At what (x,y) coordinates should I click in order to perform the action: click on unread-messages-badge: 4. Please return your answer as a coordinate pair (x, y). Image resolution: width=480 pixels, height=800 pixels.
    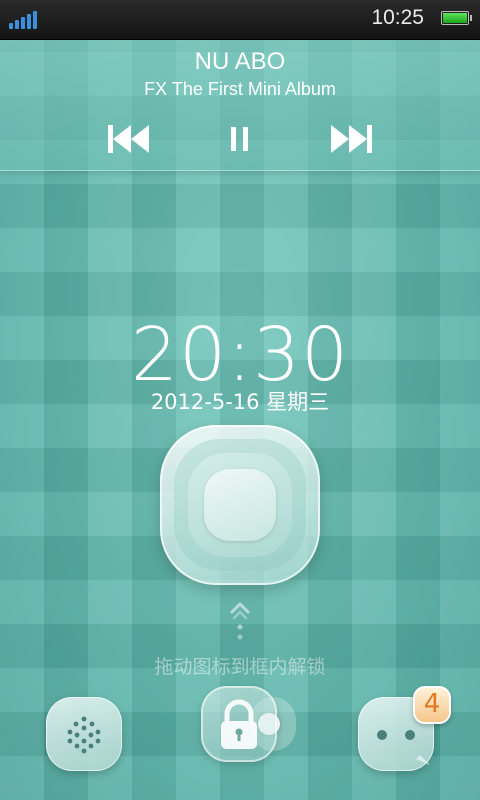
    Looking at the image, I should click on (432, 705).